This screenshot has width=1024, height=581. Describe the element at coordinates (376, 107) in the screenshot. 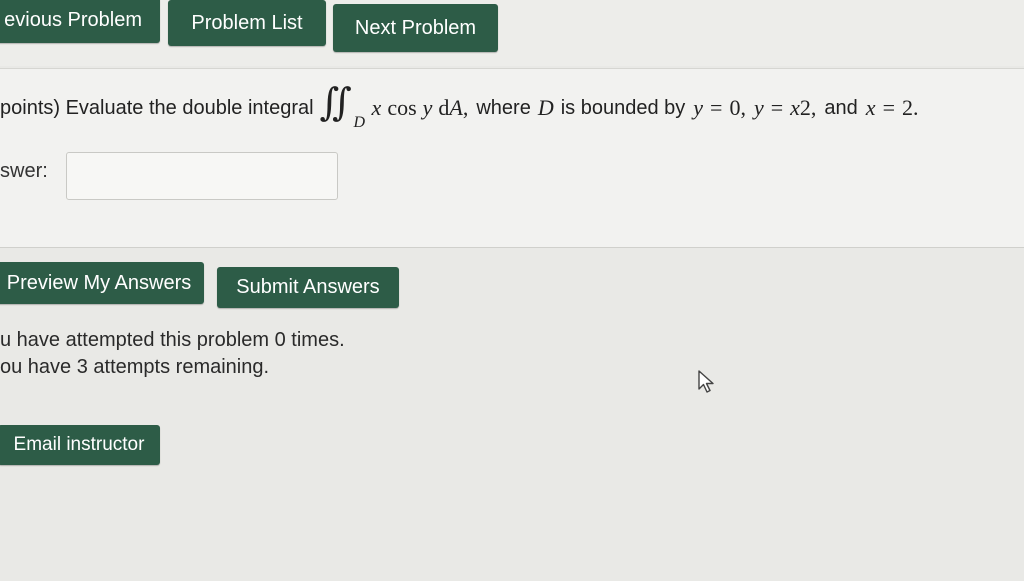

I see `integrand-x: x` at that location.